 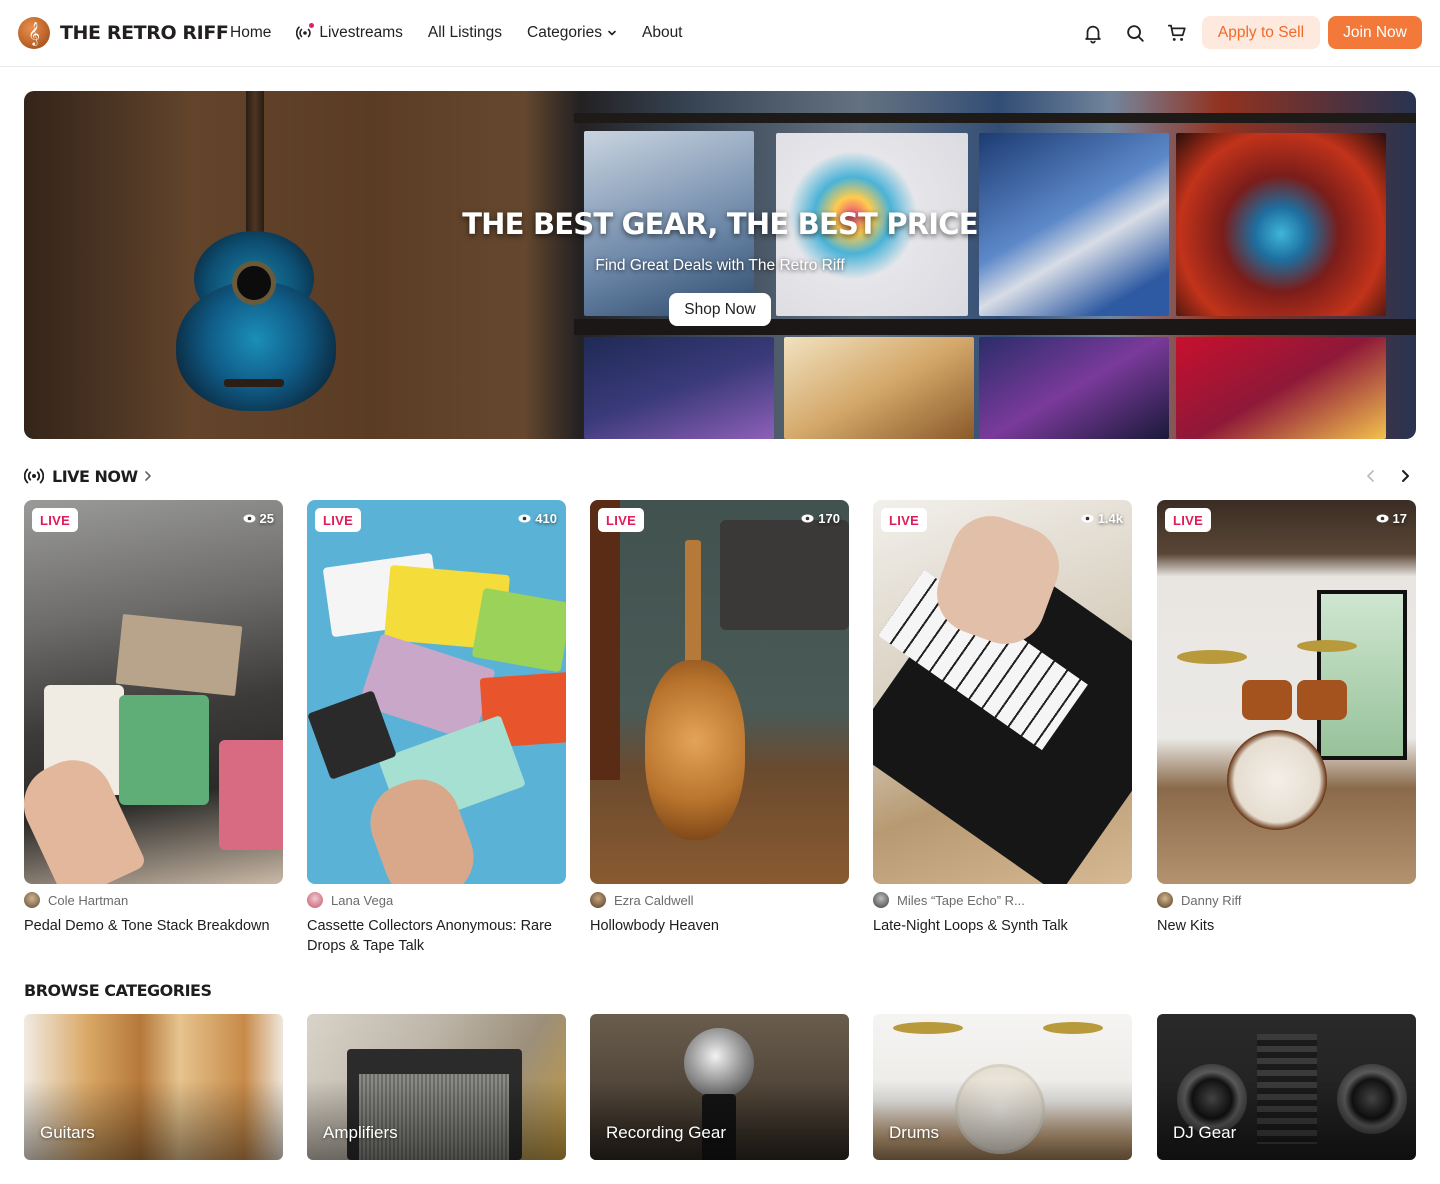 What do you see at coordinates (829, 518) in the screenshot?
I see `viewer-count-value: 170` at bounding box center [829, 518].